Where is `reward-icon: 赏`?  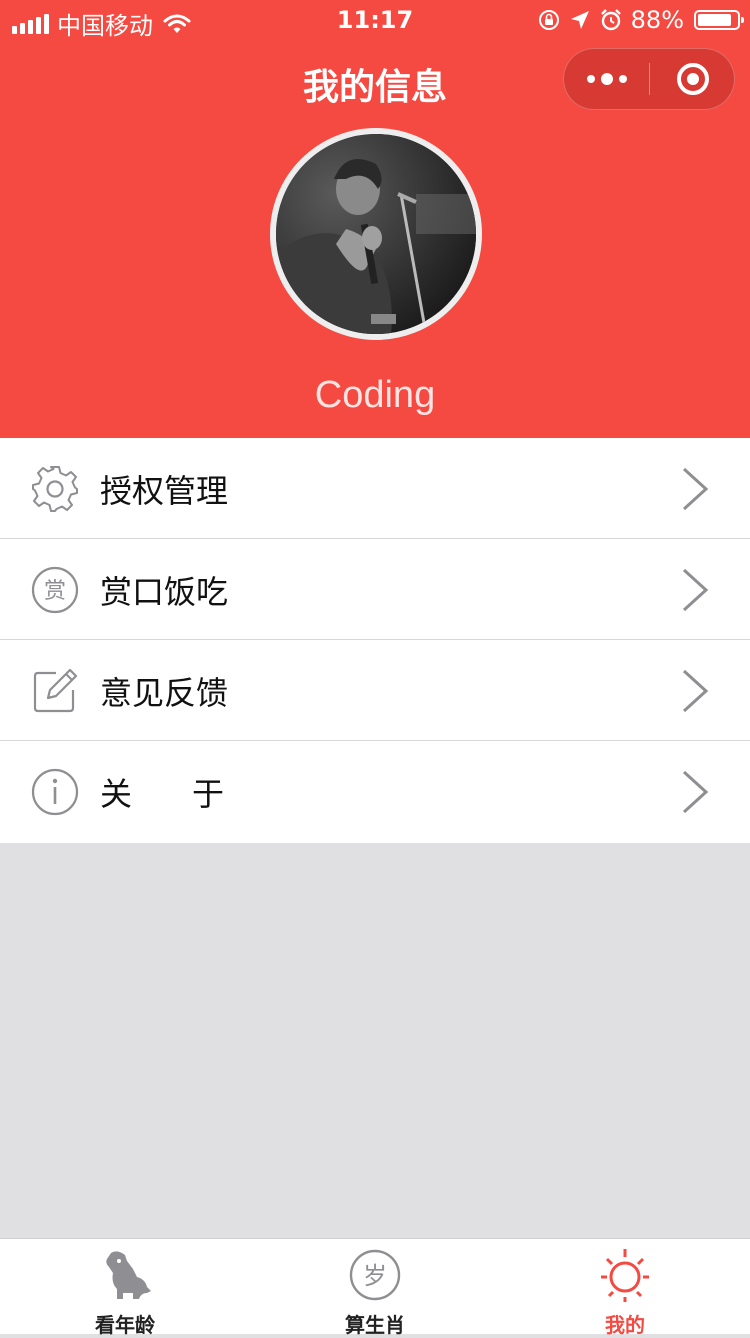
reward-icon: 赏 is located at coordinates (55, 590).